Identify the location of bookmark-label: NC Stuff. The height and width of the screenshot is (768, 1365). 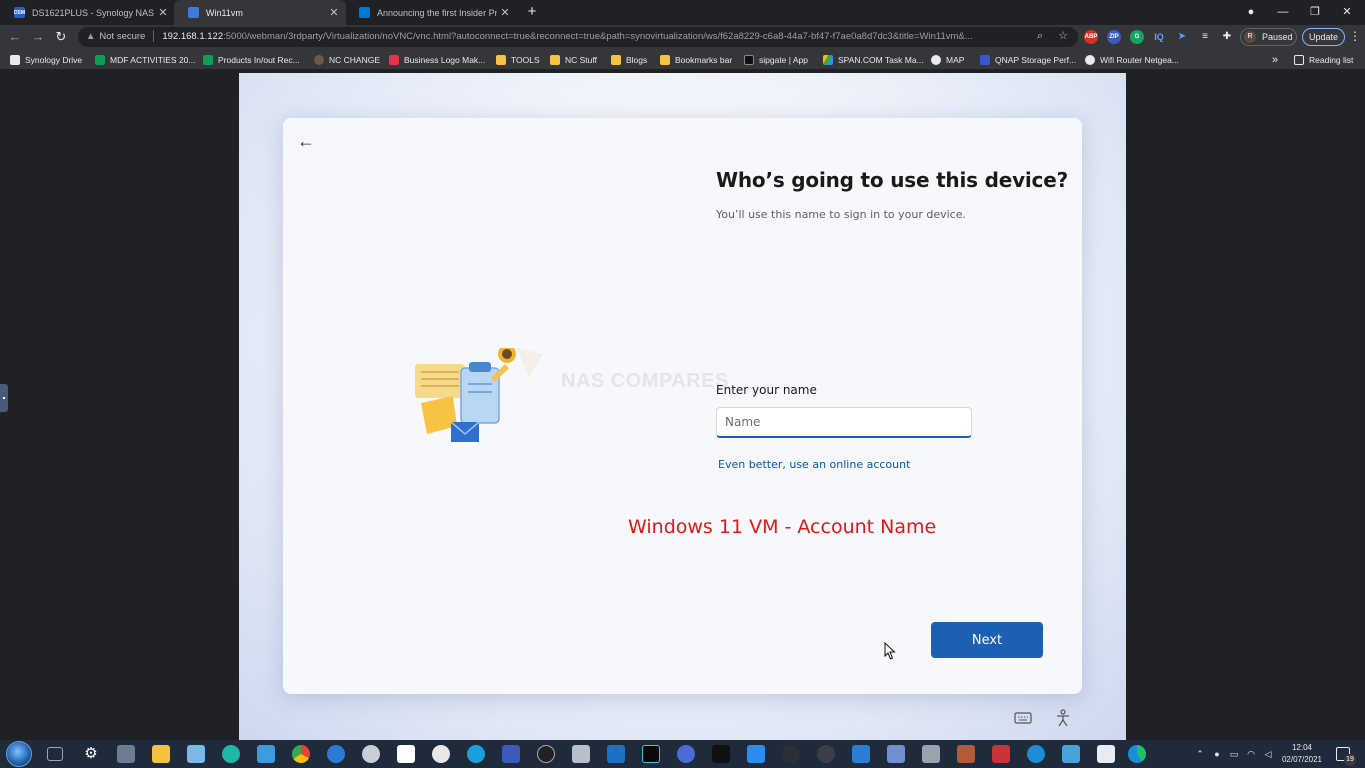
(581, 59).